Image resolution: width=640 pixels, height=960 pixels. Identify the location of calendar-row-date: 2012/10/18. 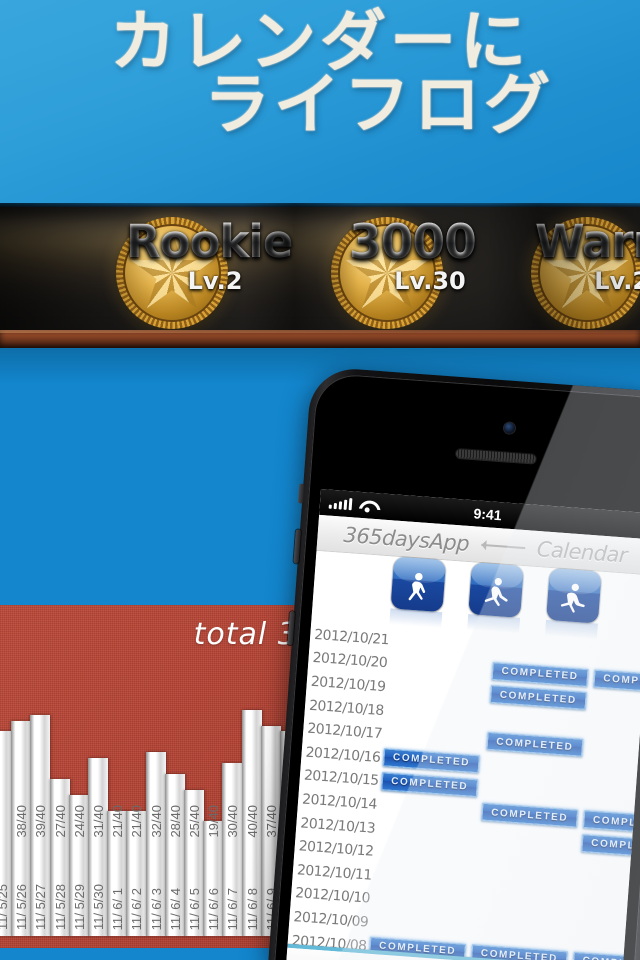
(346, 708).